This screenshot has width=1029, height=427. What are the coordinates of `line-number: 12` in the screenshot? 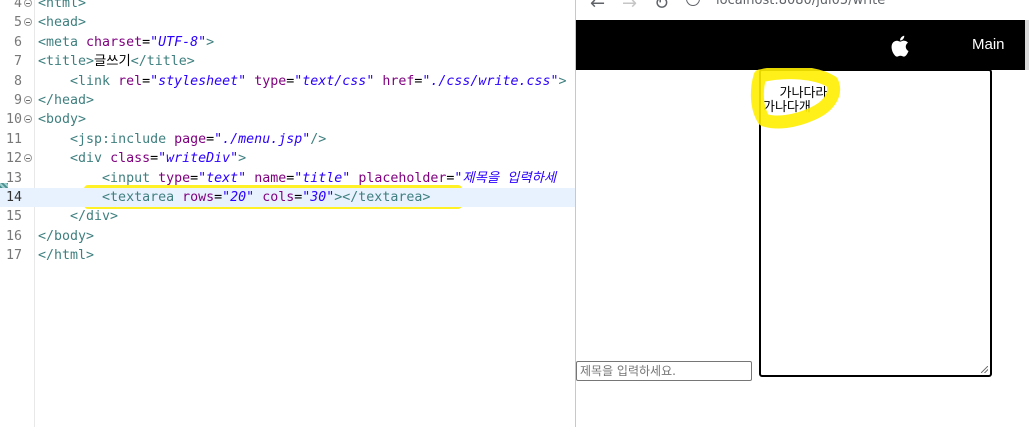 It's located at (13, 159).